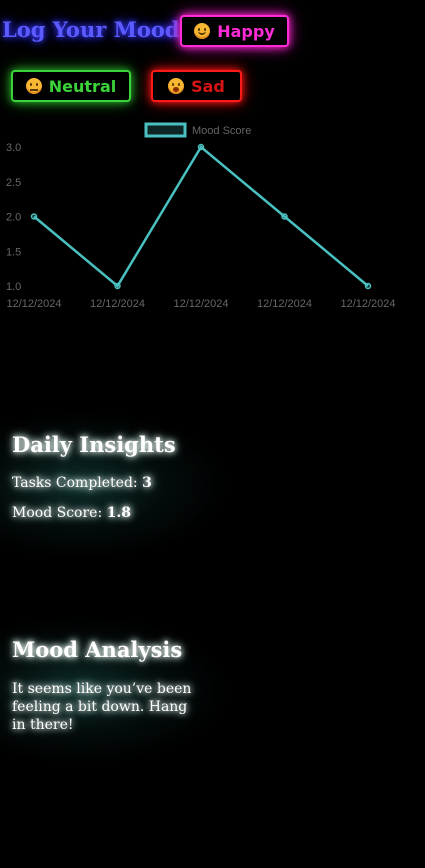  I want to click on legend-label: Mood Score, so click(221, 131).